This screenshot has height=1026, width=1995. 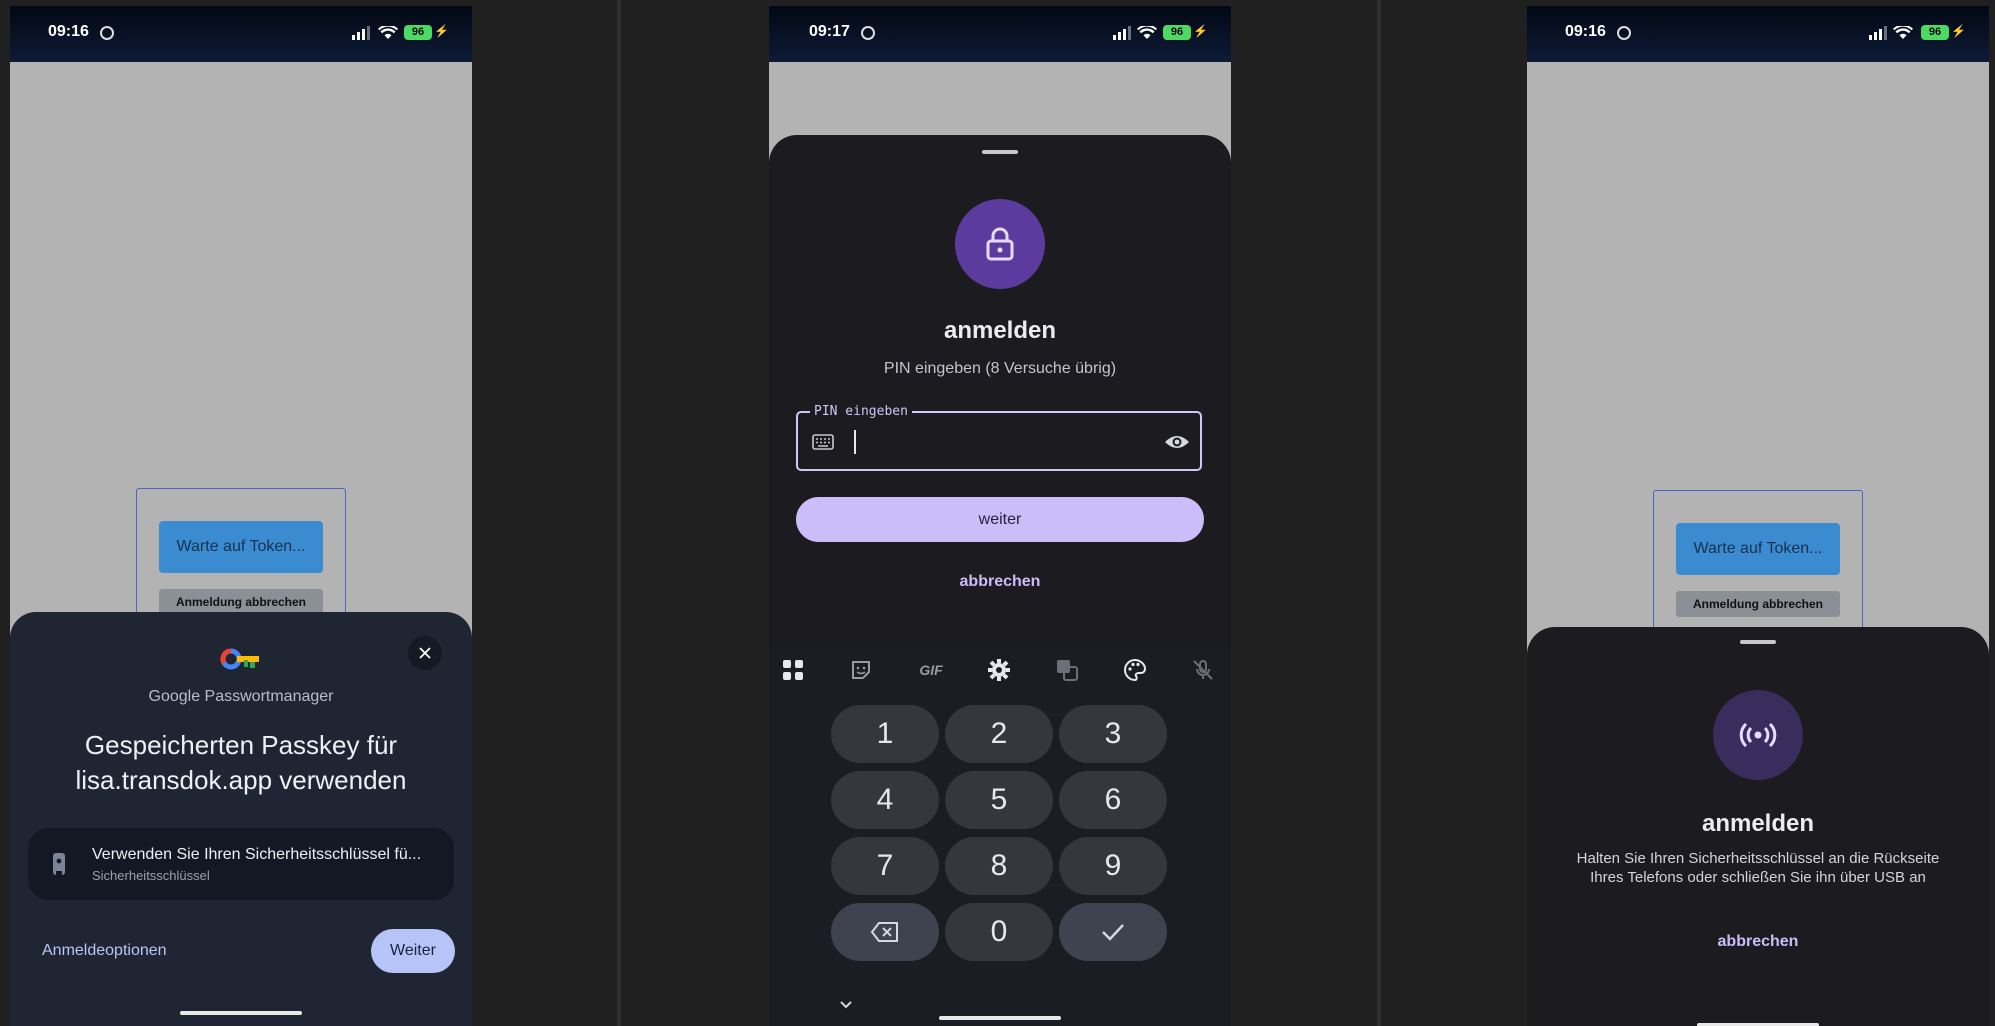 I want to click on app-name: Google Passwortmanager, so click(x=241, y=696).